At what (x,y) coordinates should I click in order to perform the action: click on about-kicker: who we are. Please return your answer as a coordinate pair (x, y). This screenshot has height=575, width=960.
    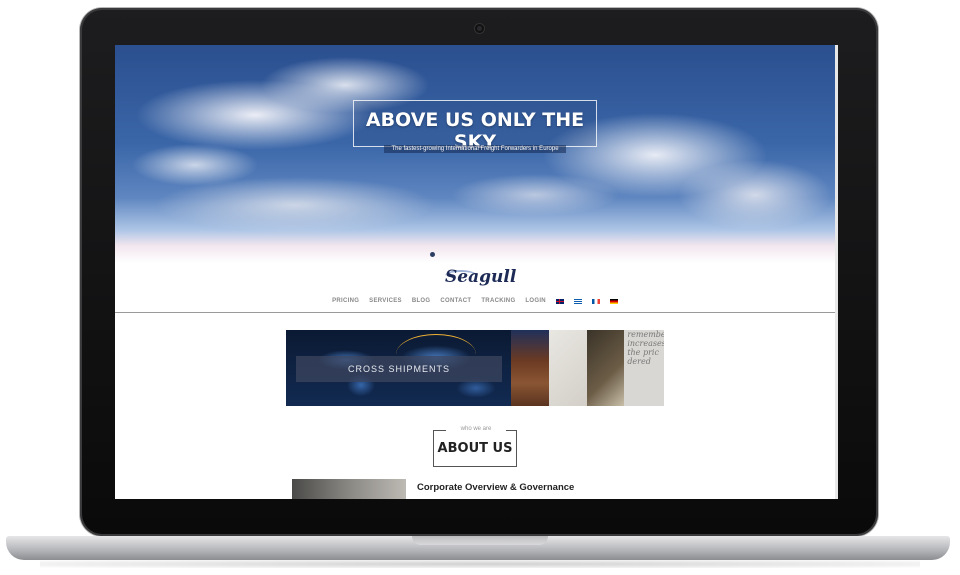
    Looking at the image, I should click on (476, 429).